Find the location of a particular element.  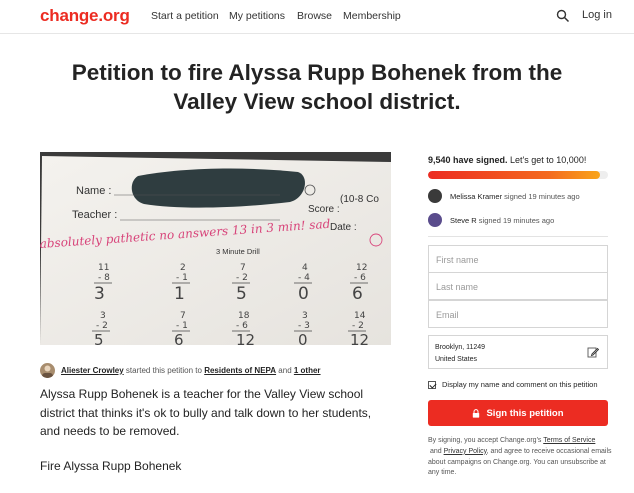

other-target-link: 1 other is located at coordinates (307, 370).